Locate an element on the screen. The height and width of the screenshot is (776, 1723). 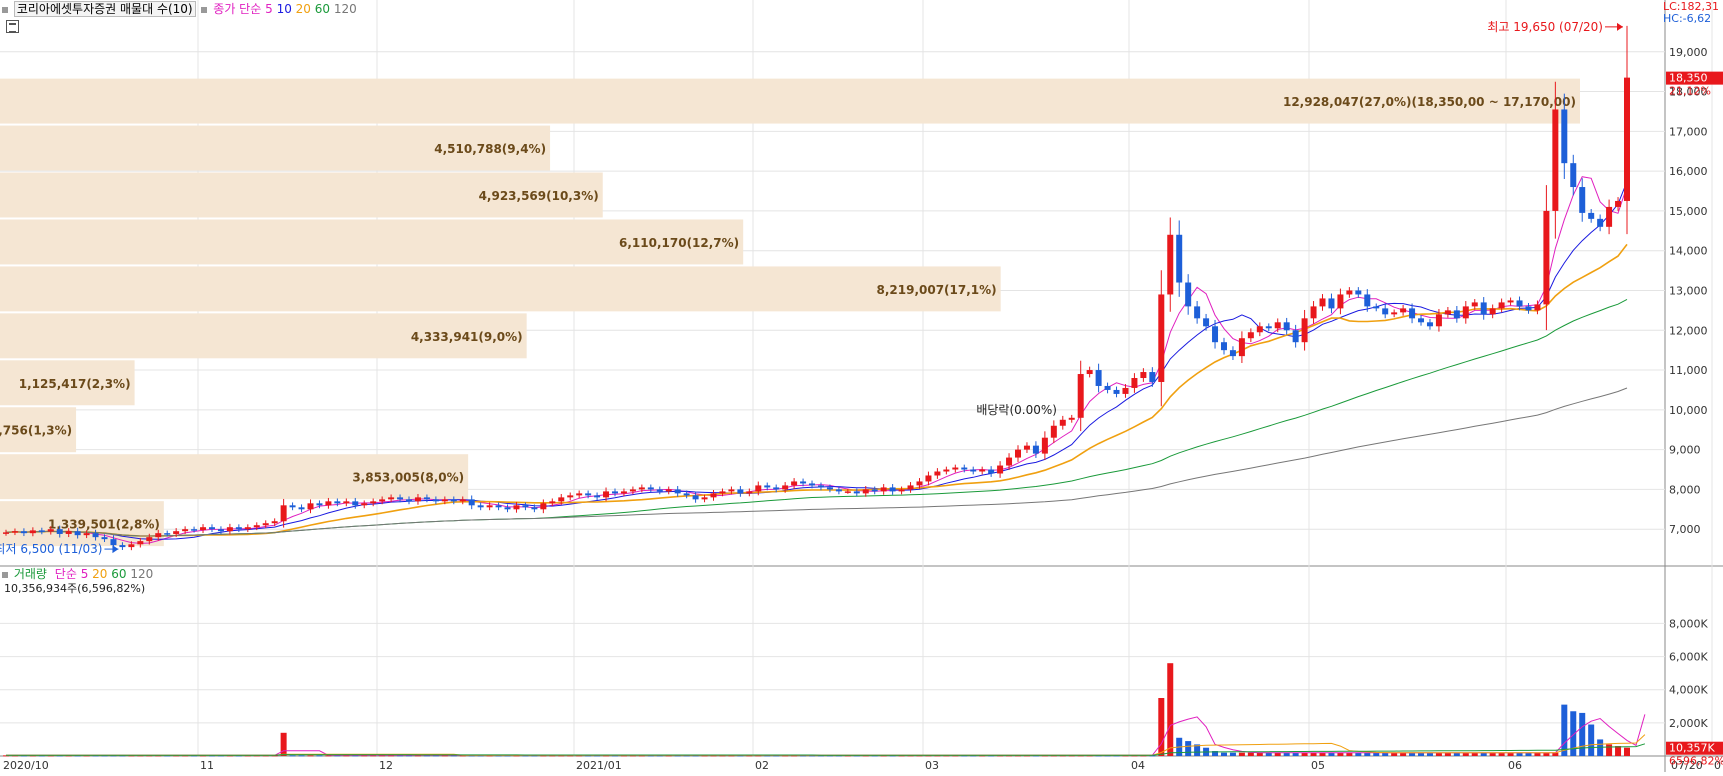
price-tick-label: 12,000 is located at coordinates (1688, 330).